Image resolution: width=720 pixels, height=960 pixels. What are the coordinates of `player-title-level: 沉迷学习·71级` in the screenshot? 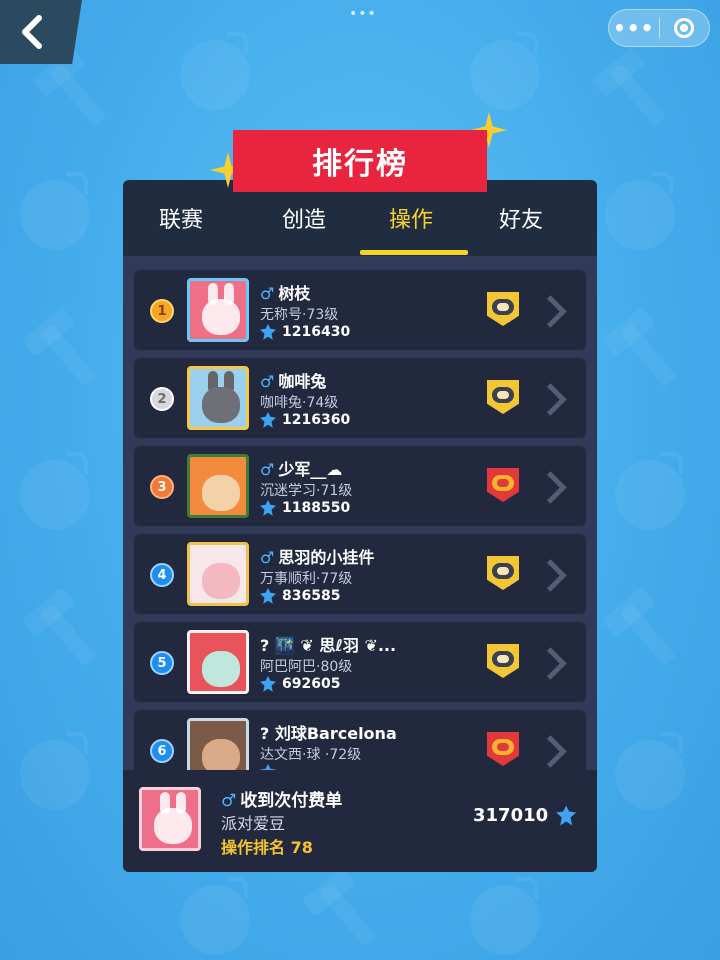 It's located at (306, 491).